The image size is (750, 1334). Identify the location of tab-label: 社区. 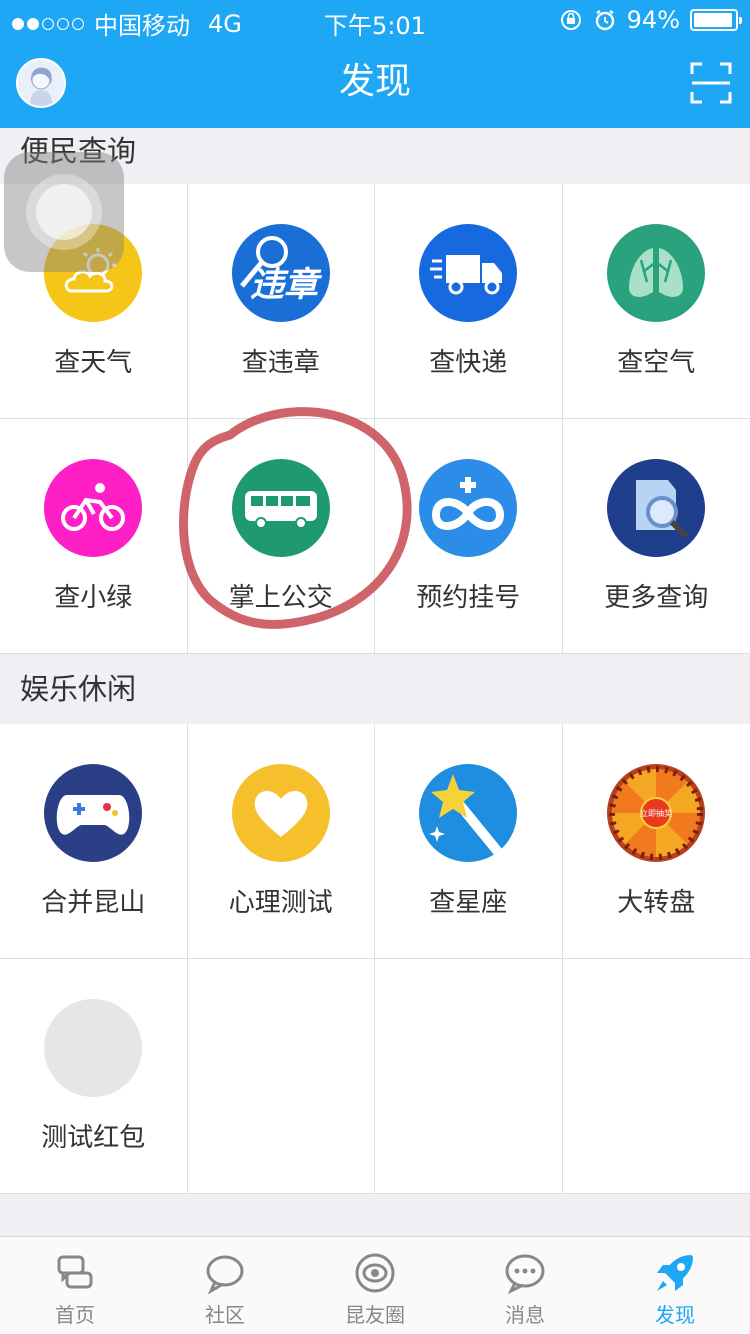
(225, 1315).